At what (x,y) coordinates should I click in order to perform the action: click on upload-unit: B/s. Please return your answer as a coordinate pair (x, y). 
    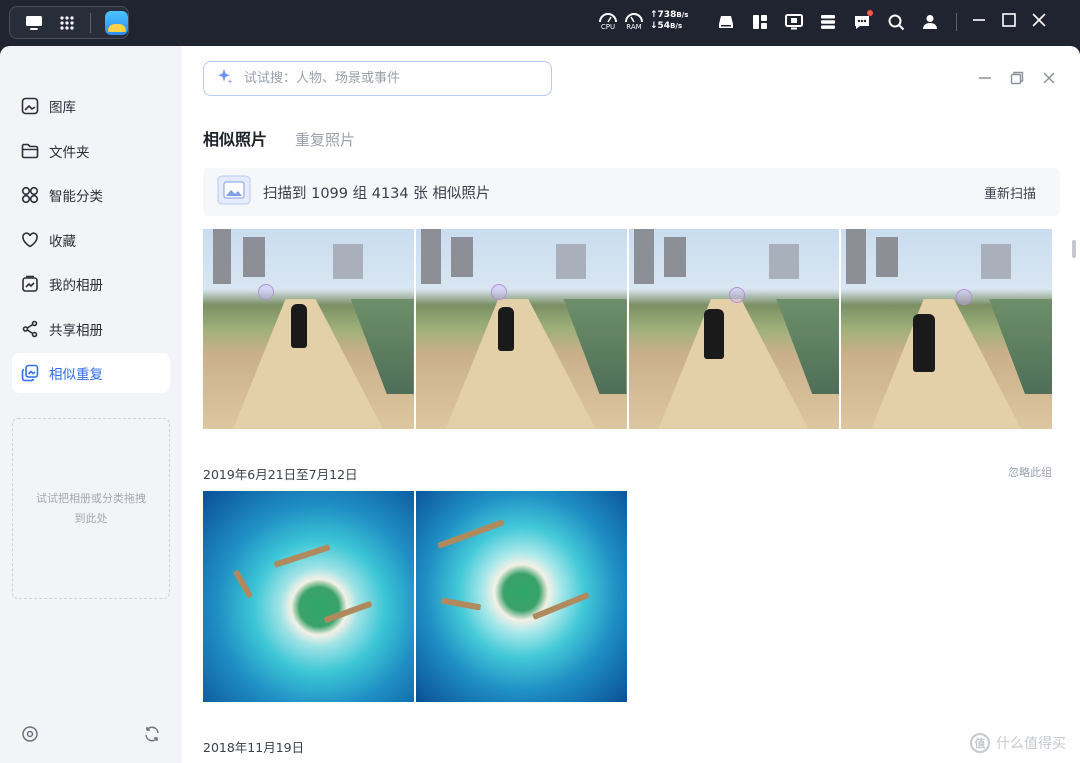
    Looking at the image, I should click on (682, 15).